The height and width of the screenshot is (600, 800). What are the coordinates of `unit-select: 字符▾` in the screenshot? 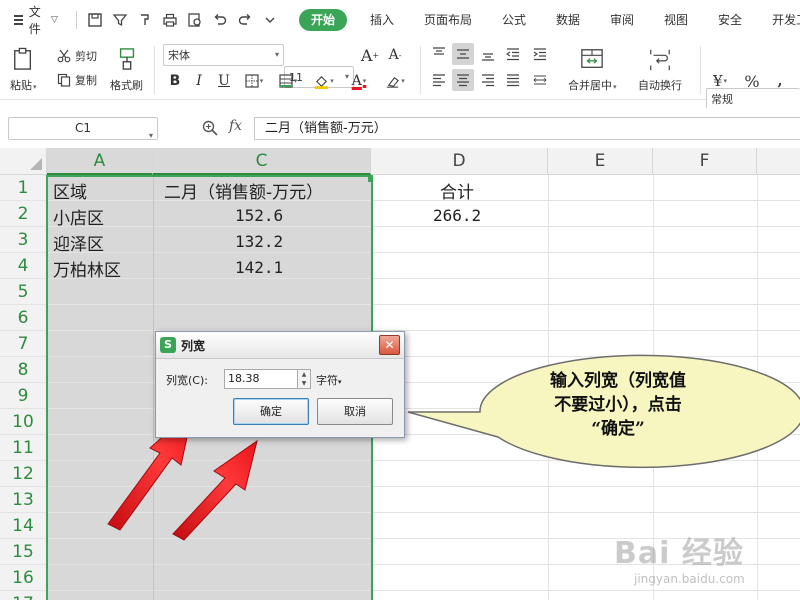 It's located at (329, 380).